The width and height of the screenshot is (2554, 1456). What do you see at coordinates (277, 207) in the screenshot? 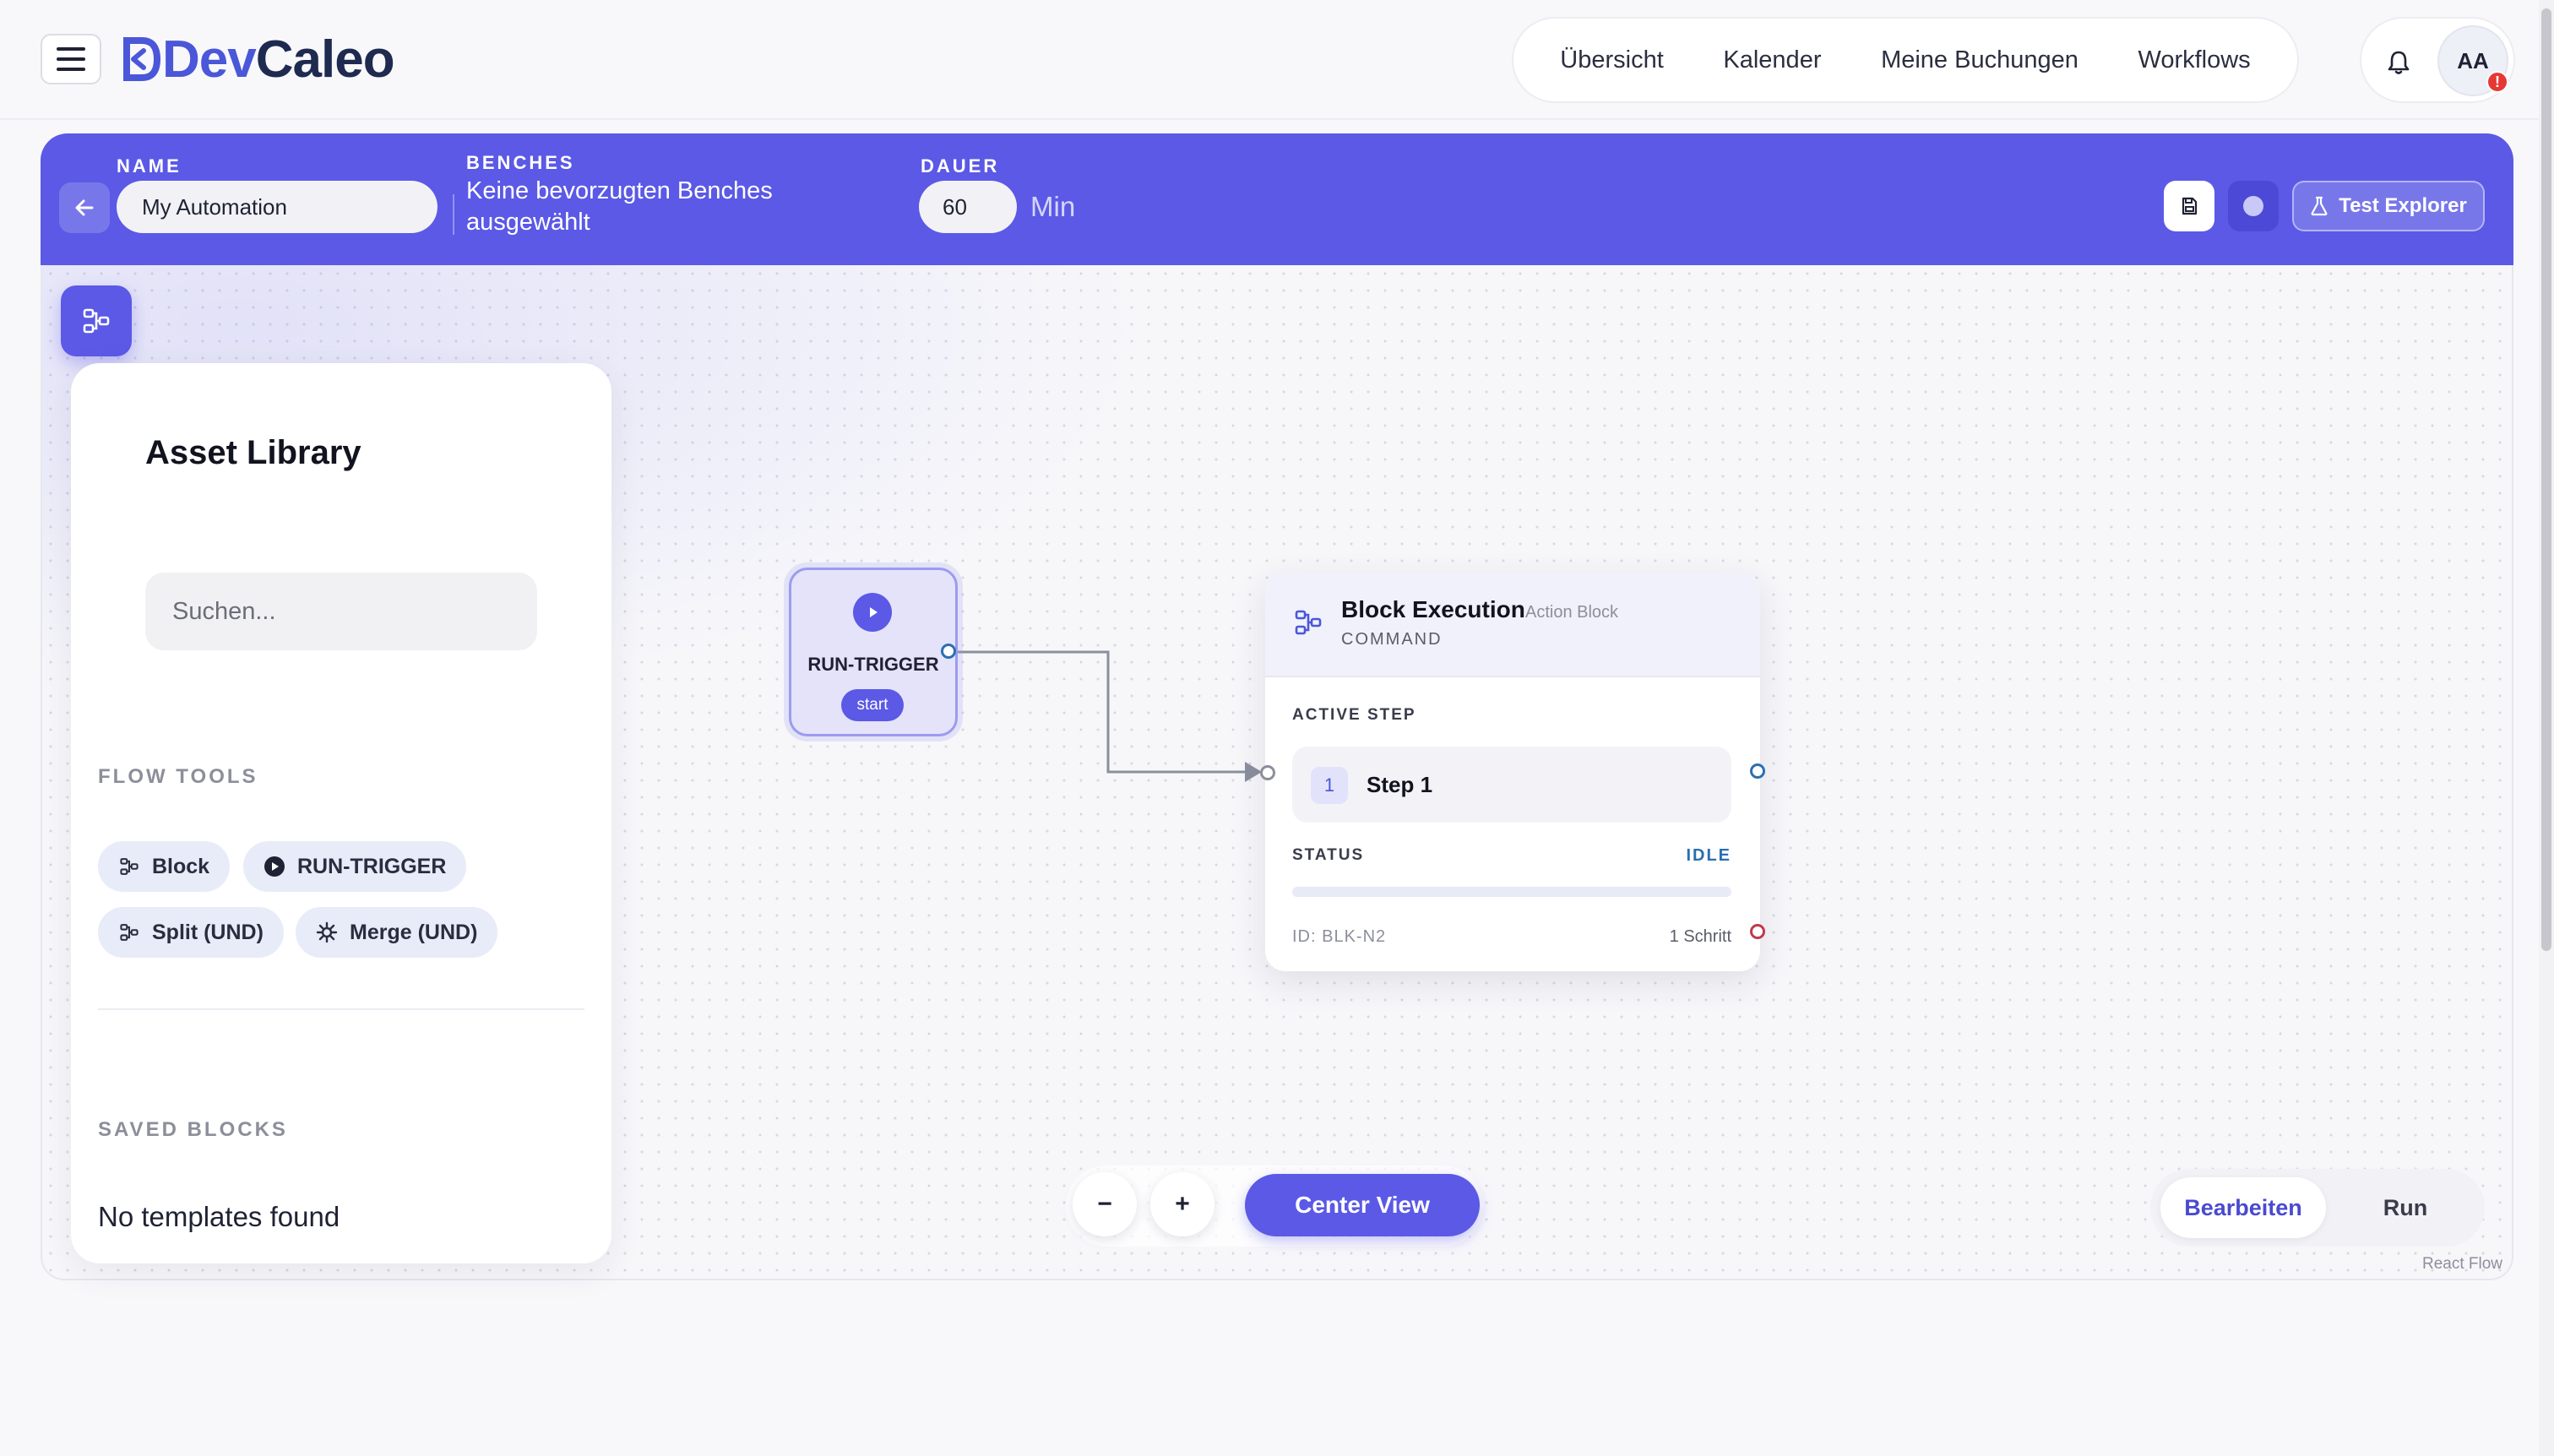
I see `workflow-name-input` at bounding box center [277, 207].